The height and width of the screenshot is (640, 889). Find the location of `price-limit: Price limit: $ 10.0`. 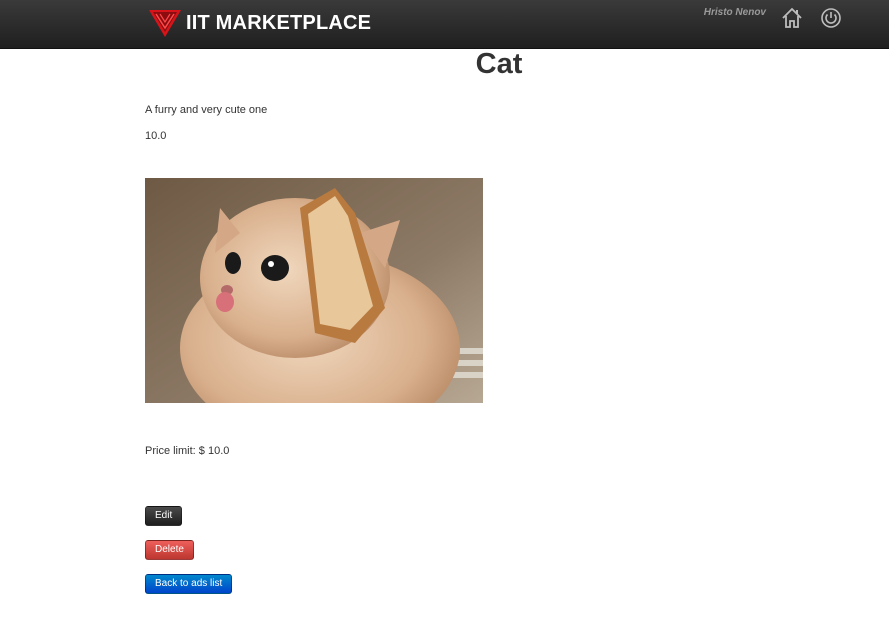

price-limit: Price limit: $ 10.0 is located at coordinates (187, 451).